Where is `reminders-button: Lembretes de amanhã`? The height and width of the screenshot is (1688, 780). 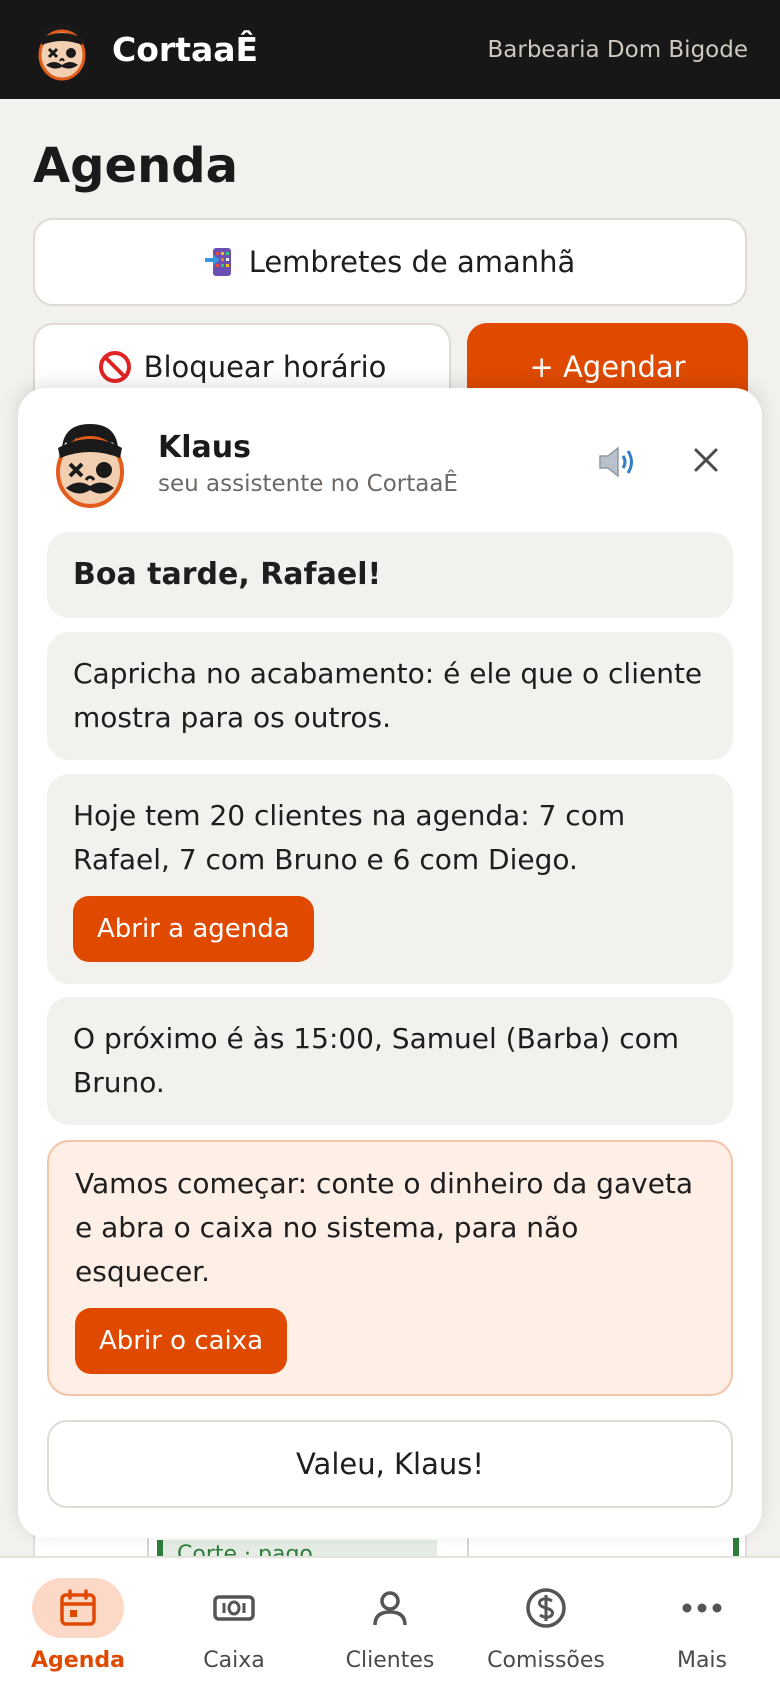
reminders-button: Lembretes de amanhã is located at coordinates (390, 262).